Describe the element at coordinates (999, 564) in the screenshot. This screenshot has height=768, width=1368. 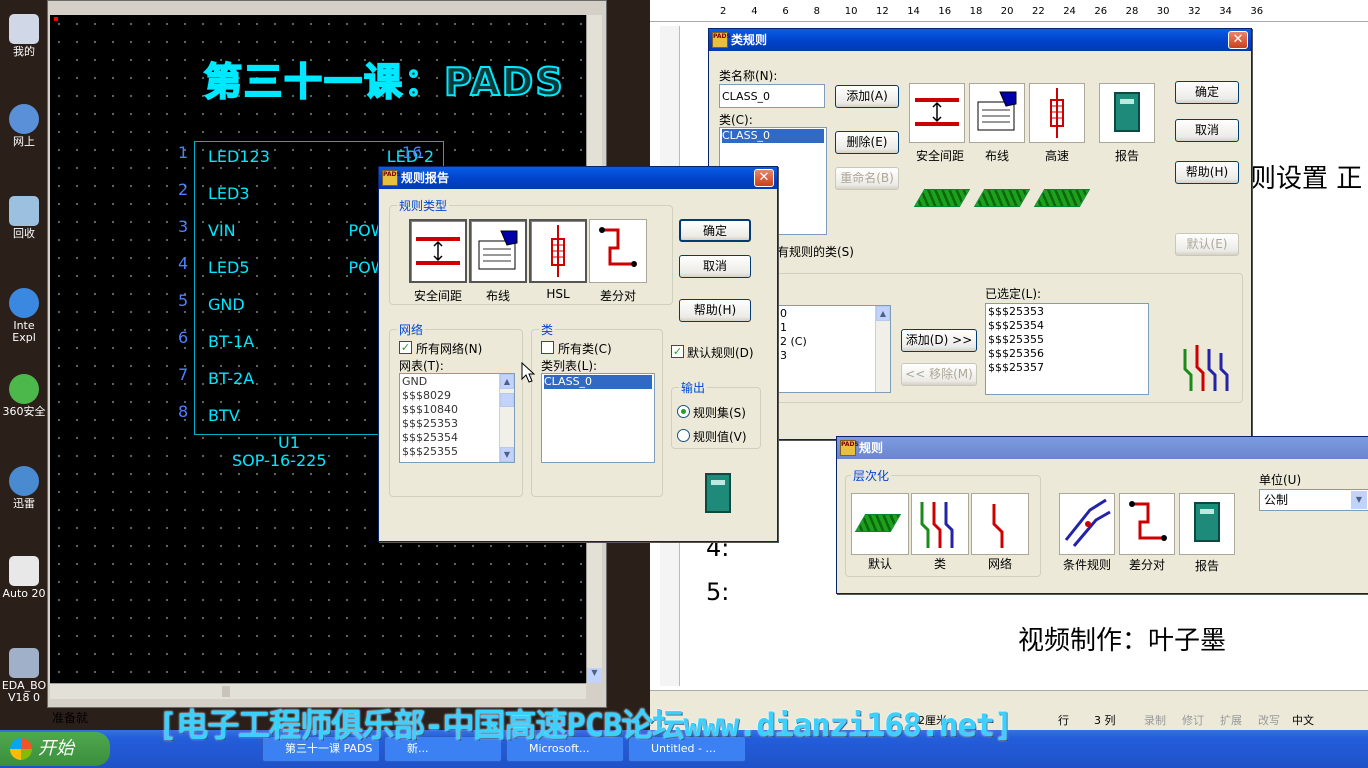
I see `tile-caption: 网络` at that location.